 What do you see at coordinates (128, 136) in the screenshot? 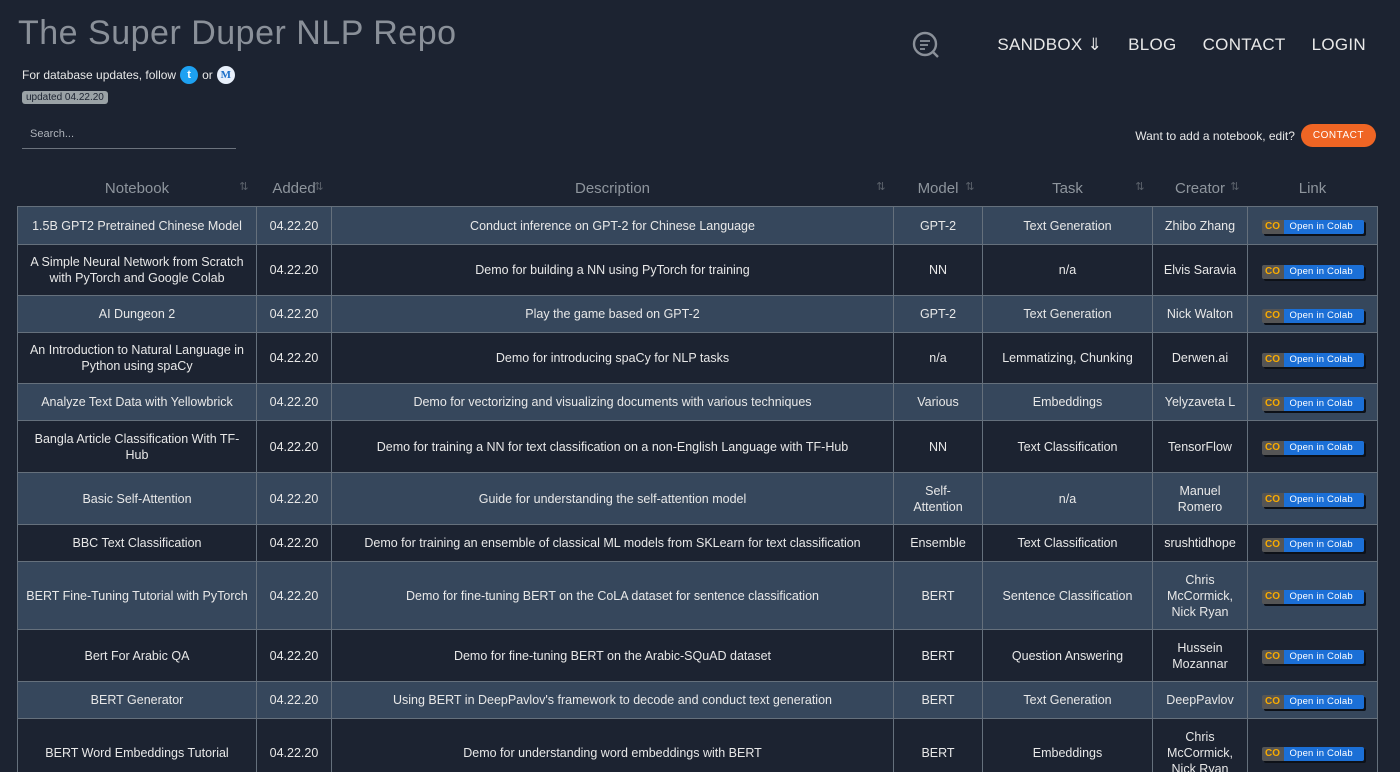
I see `search-input` at bounding box center [128, 136].